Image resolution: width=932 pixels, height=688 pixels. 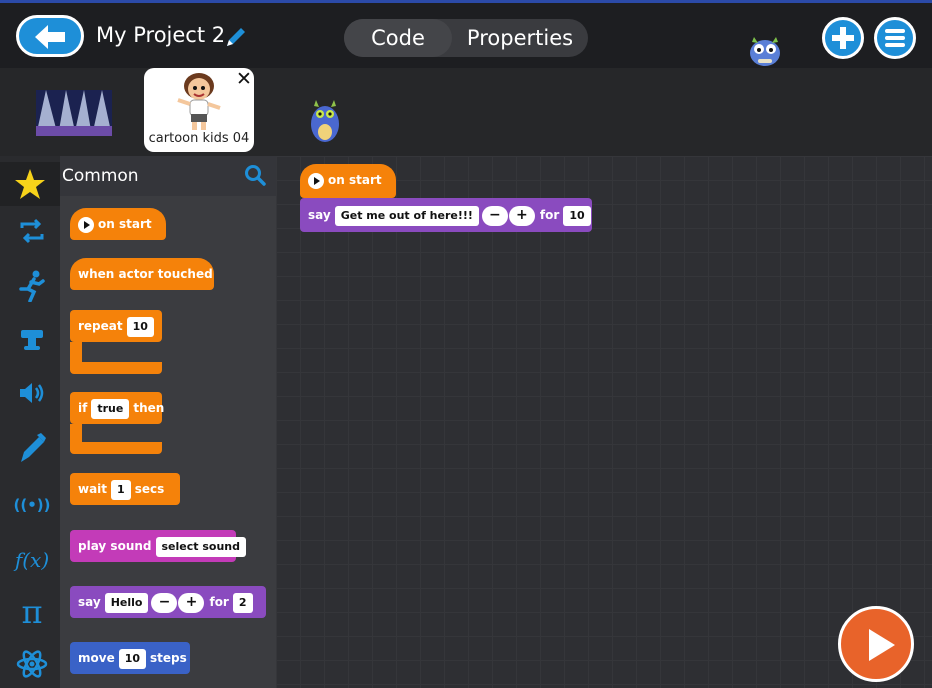 What do you see at coordinates (242, 602) in the screenshot?
I see `say-duration-input: 2` at bounding box center [242, 602].